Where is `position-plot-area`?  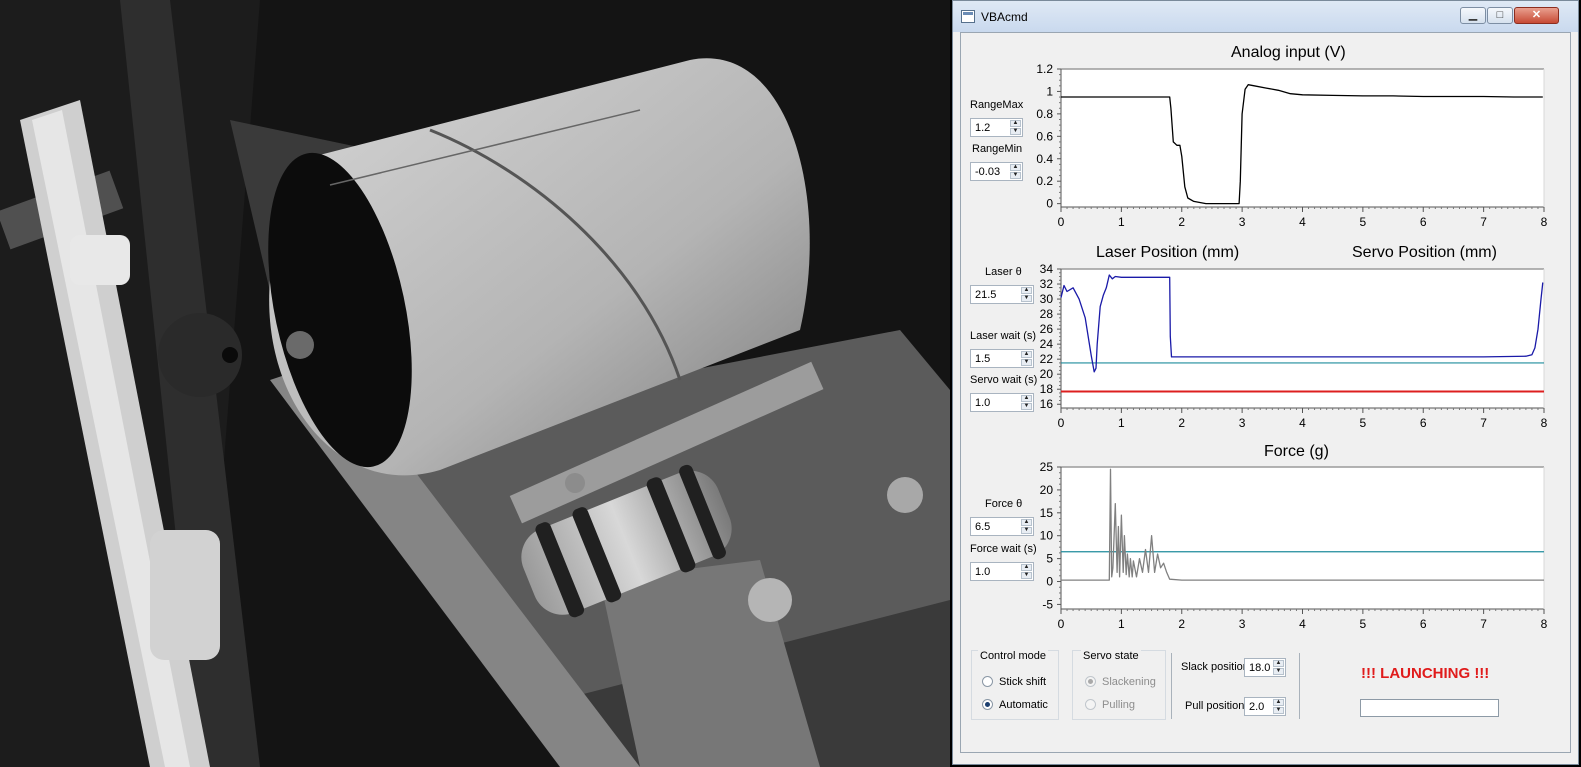 position-plot-area is located at coordinates (1302, 338).